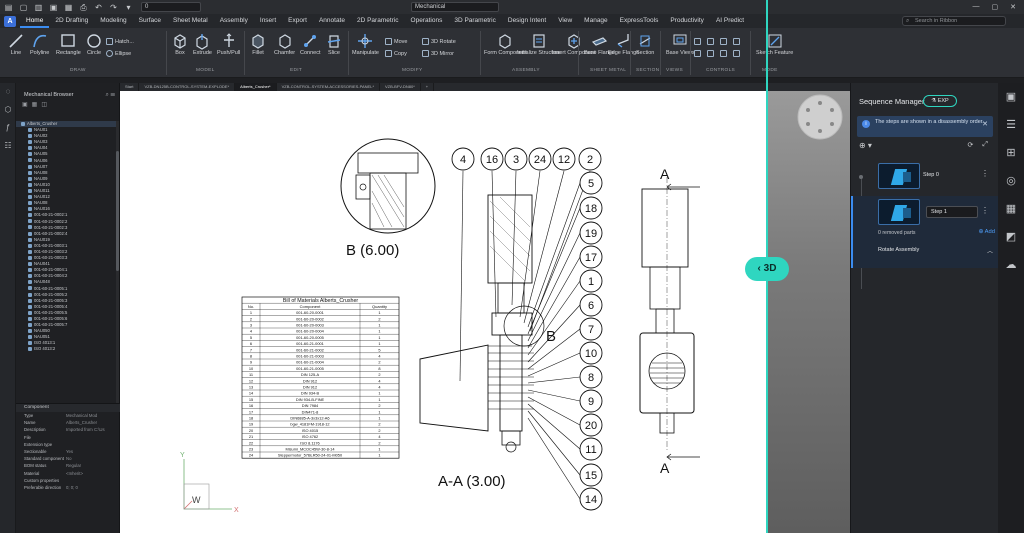 This screenshot has width=1024, height=533. What do you see at coordinates (774, 44) in the screenshot?
I see `sketch-feature-button: Sketch Feature` at bounding box center [774, 44].